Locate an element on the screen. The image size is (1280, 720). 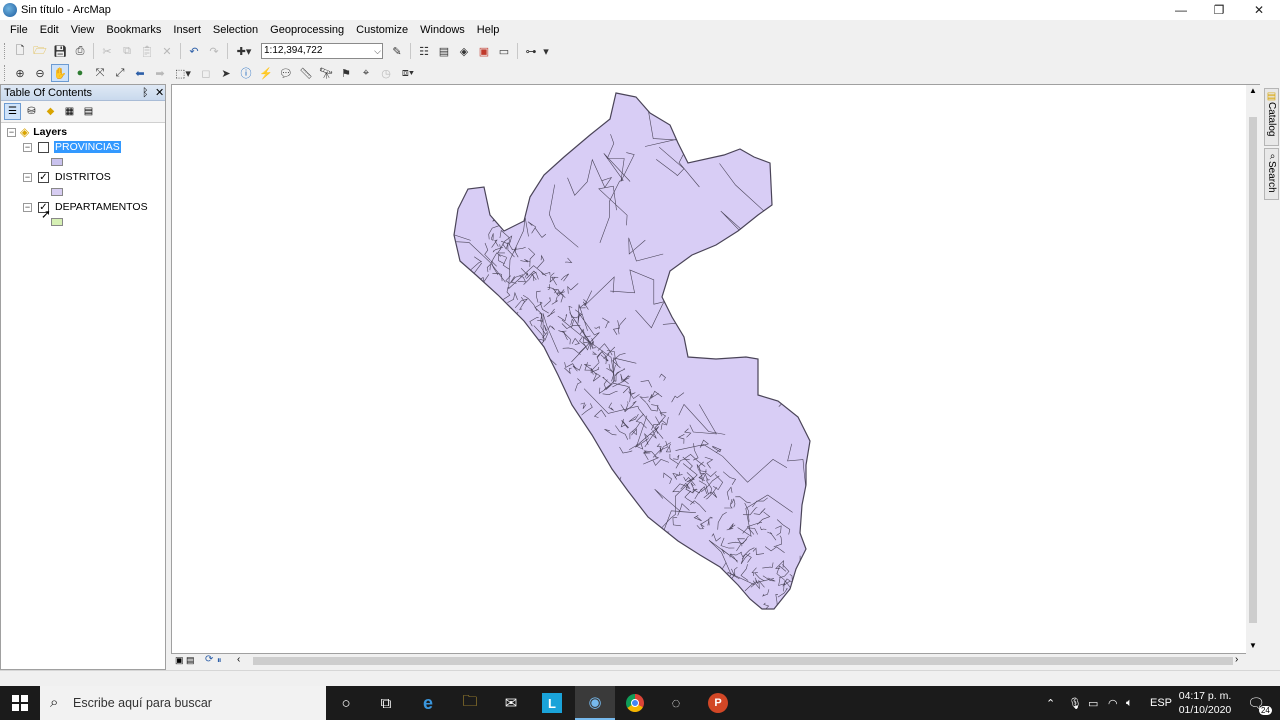
arctoolbox-icon: ▣ is located at coordinates (484, 51).